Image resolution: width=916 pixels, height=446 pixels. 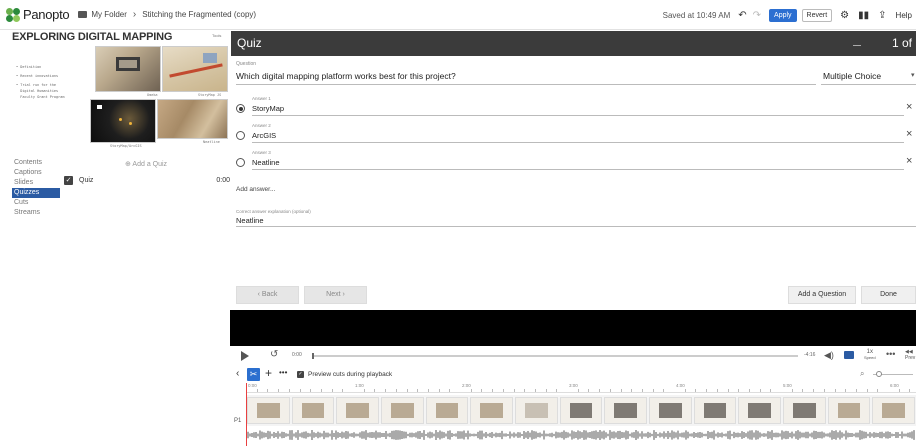 I want to click on thumb-label: Omeka, so click(x=152, y=95).